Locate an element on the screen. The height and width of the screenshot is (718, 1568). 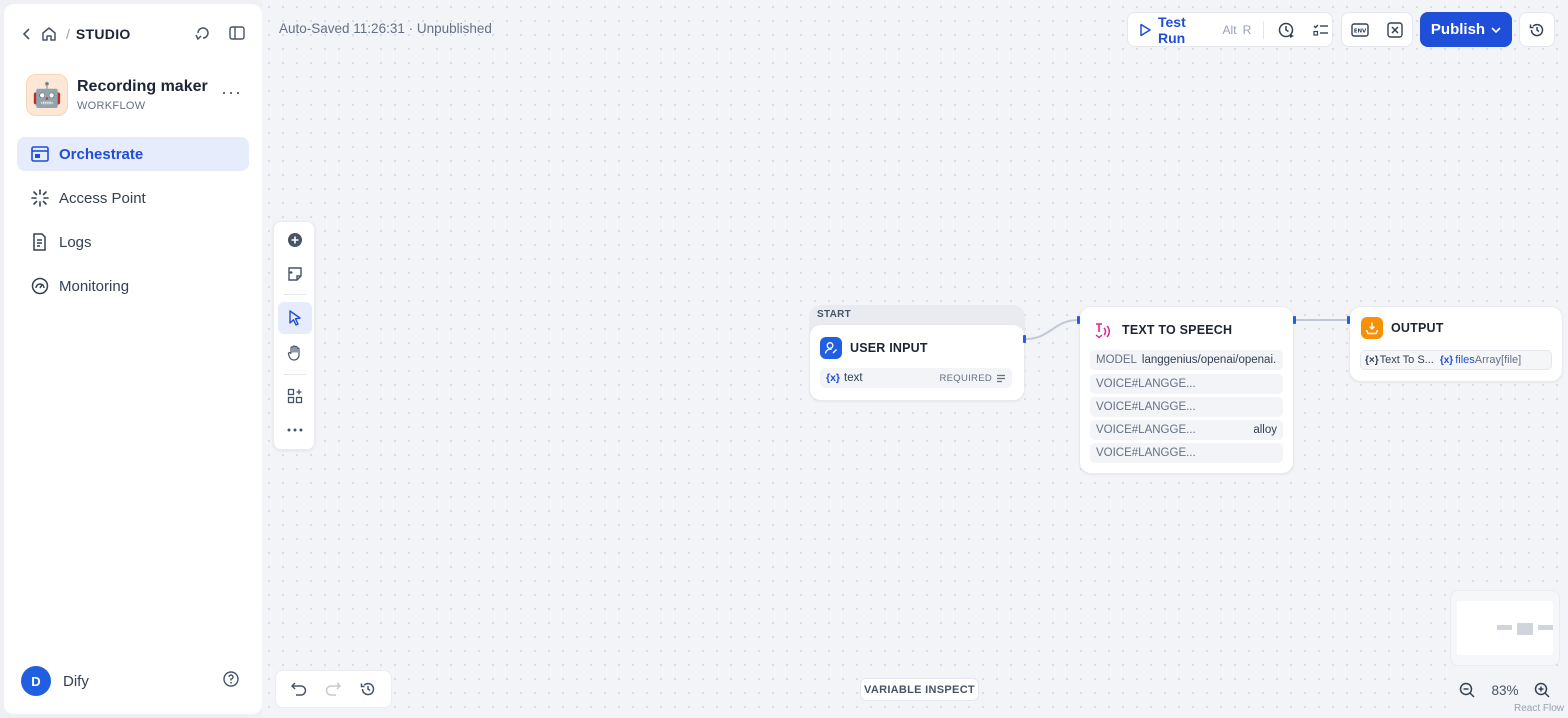
tts-output-handle is located at coordinates (1294, 320).